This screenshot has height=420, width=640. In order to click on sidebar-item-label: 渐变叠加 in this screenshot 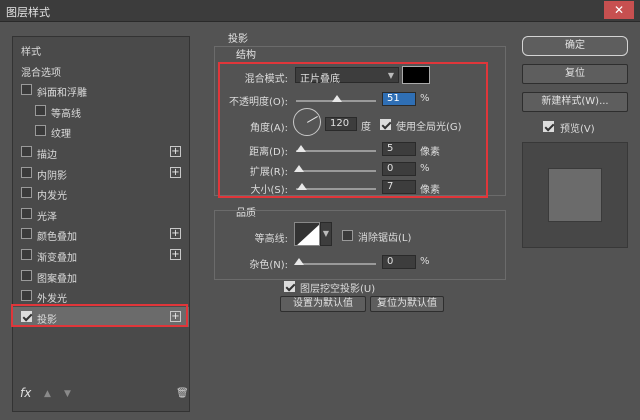, I will do `click(57, 258)`.